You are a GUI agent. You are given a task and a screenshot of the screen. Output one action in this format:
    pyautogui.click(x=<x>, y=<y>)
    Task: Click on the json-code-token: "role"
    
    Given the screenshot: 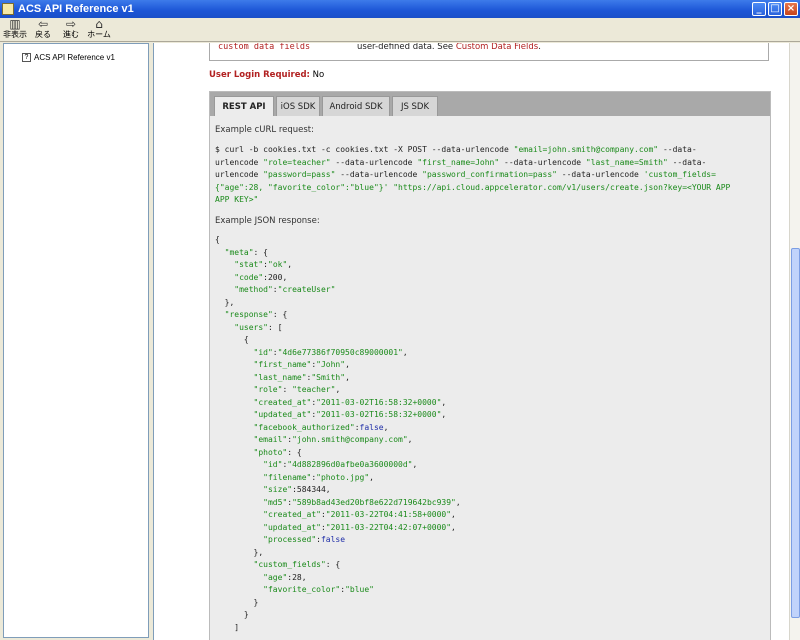 What is the action you would take?
    pyautogui.click(x=268, y=389)
    